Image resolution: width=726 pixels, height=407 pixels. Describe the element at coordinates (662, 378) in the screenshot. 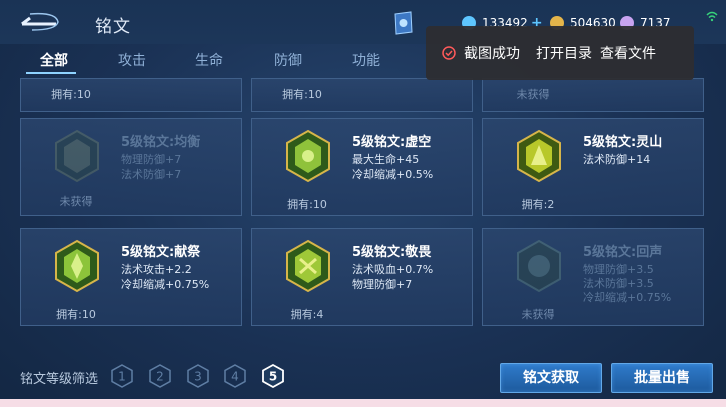

I see `batch-sell-button: 批量出售` at that location.